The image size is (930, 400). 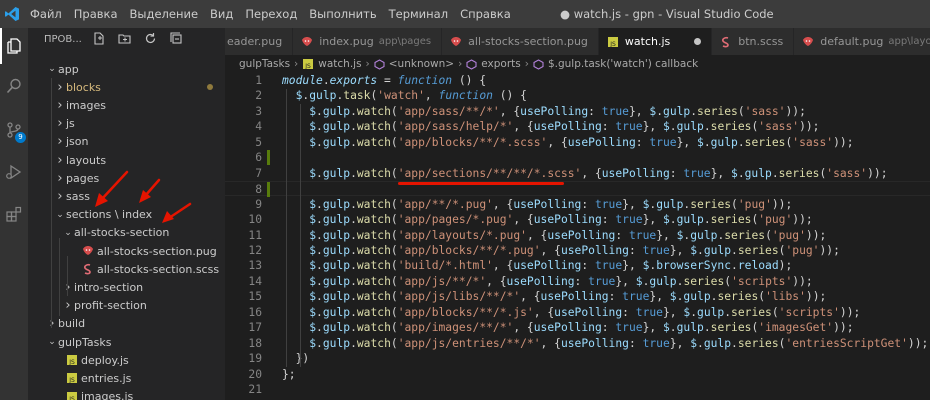 What do you see at coordinates (14, 130) in the screenshot?
I see `source-control-icon: 9` at bounding box center [14, 130].